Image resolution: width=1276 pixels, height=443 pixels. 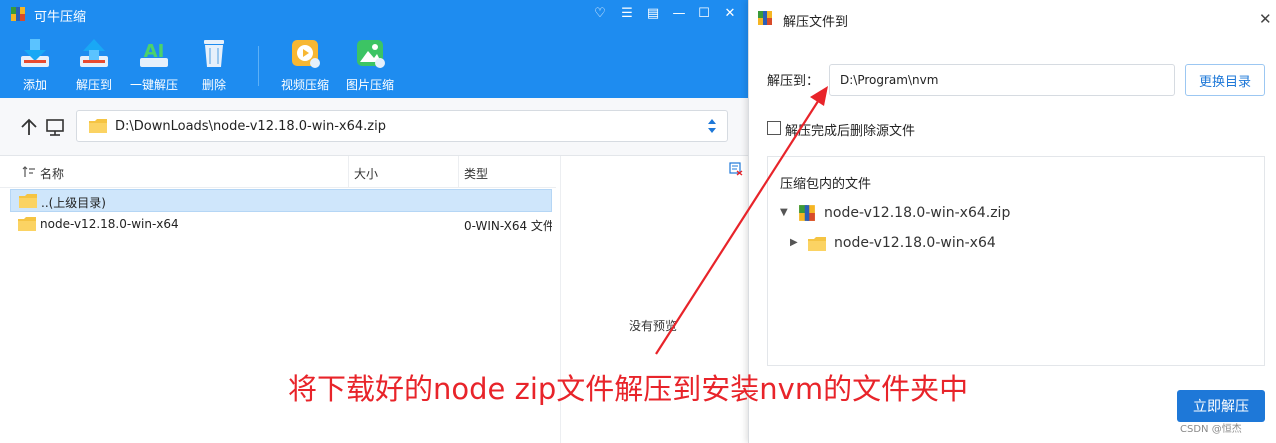 What do you see at coordinates (306, 54) in the screenshot?
I see `video-icon` at bounding box center [306, 54].